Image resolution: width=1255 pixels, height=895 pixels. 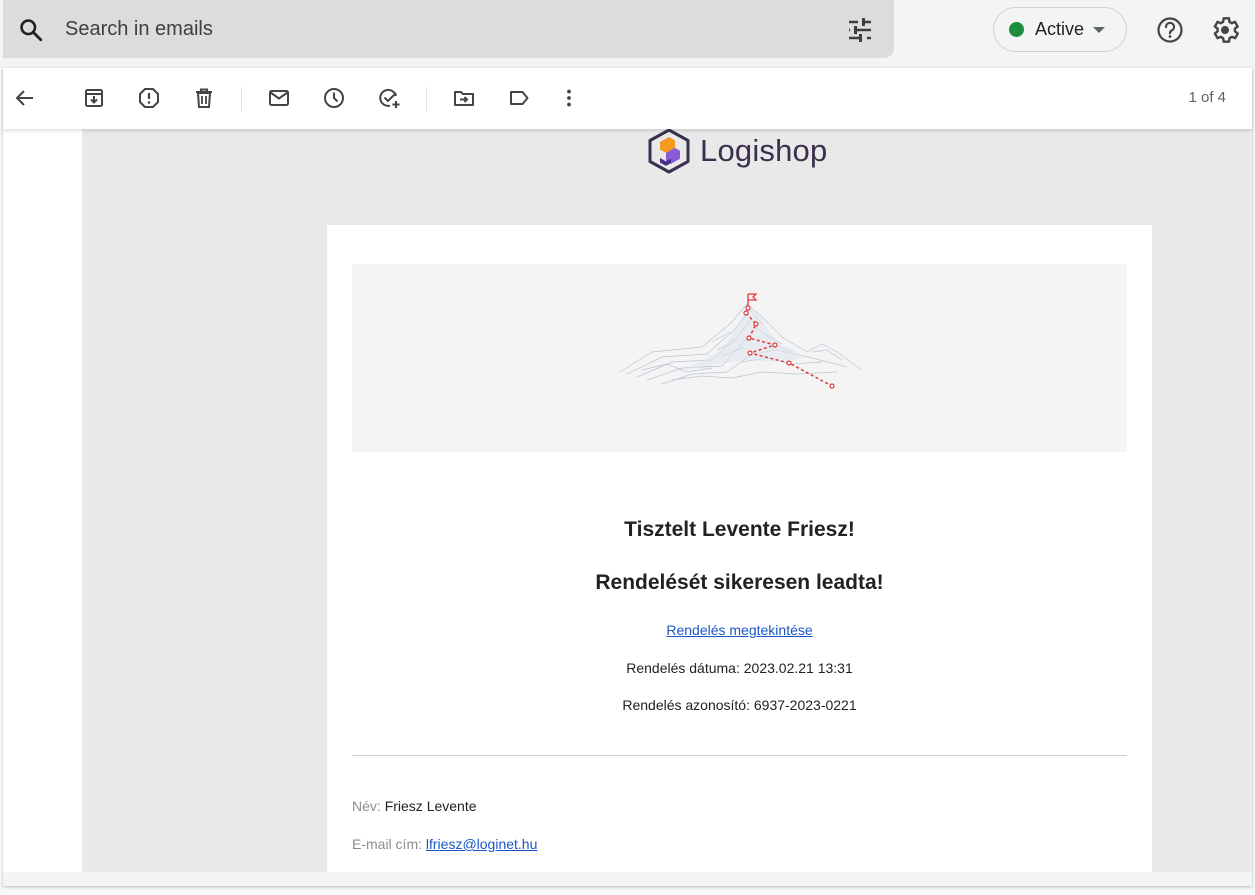 I want to click on view-order-link: Rendelés megtekintése, so click(x=739, y=630).